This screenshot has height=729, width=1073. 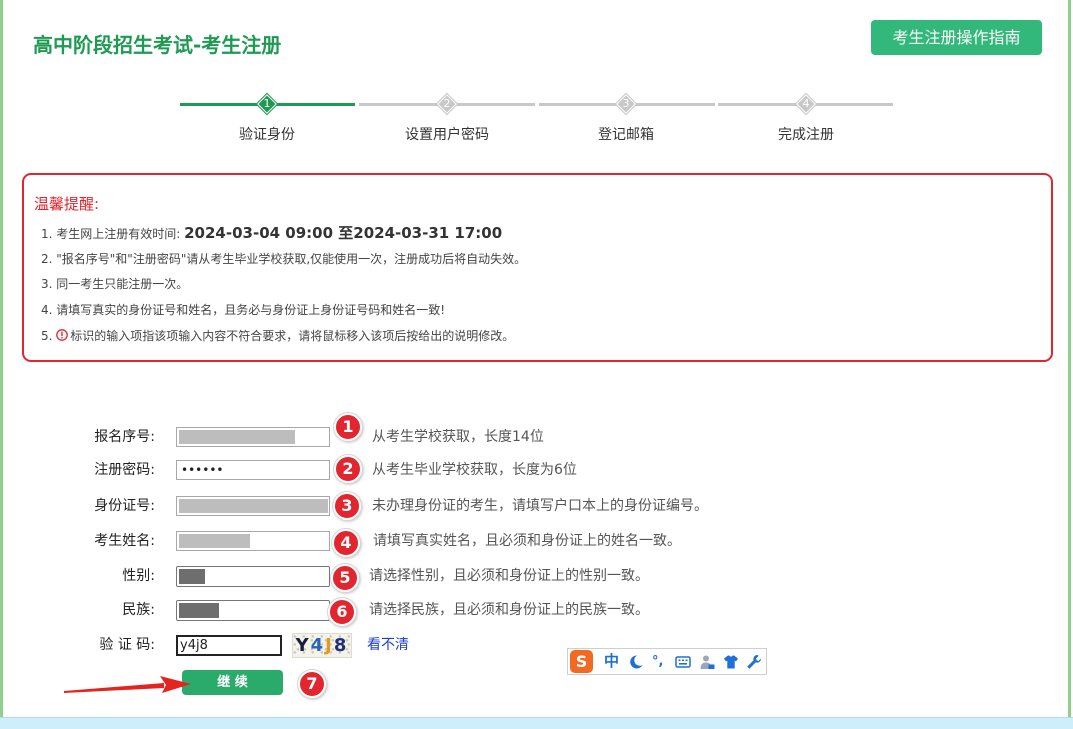 What do you see at coordinates (581, 661) in the screenshot?
I see `sogou-logo-icon: S` at bounding box center [581, 661].